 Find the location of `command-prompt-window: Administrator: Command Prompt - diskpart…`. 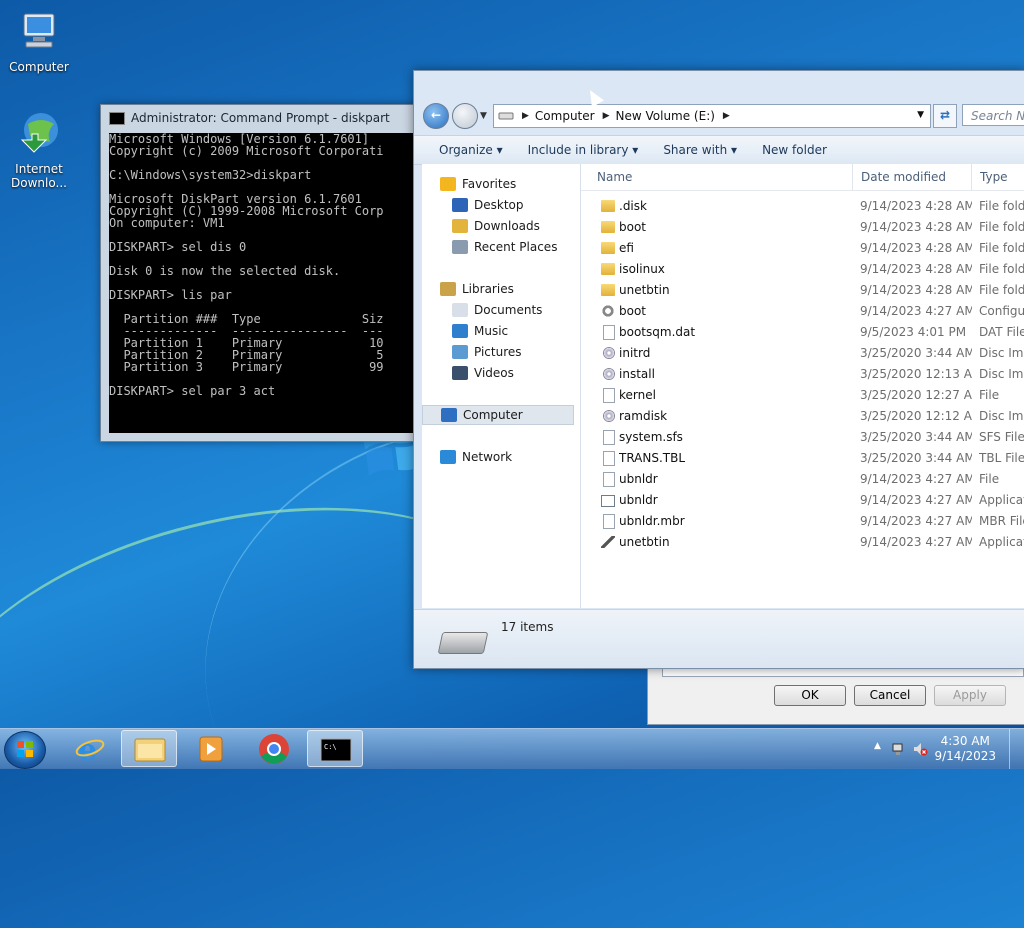

command-prompt-window: Administrator: Command Prompt - diskpart… is located at coordinates (266, 273).